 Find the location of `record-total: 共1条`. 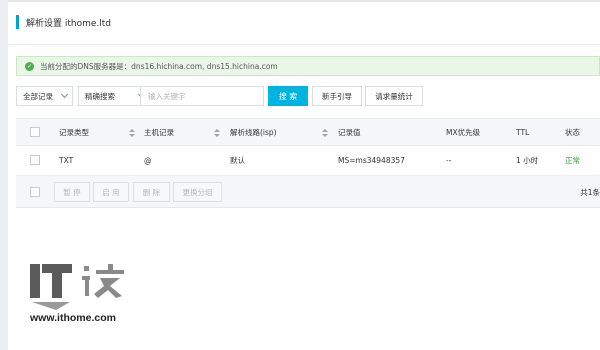

record-total: 共1条 is located at coordinates (590, 192).